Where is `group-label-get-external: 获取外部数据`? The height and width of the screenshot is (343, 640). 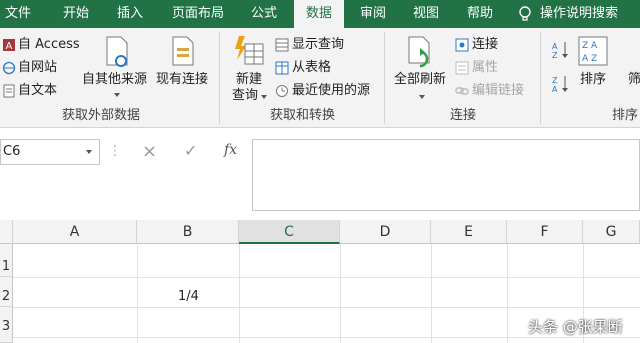
group-label-get-external: 获取外部数据 is located at coordinates (101, 115).